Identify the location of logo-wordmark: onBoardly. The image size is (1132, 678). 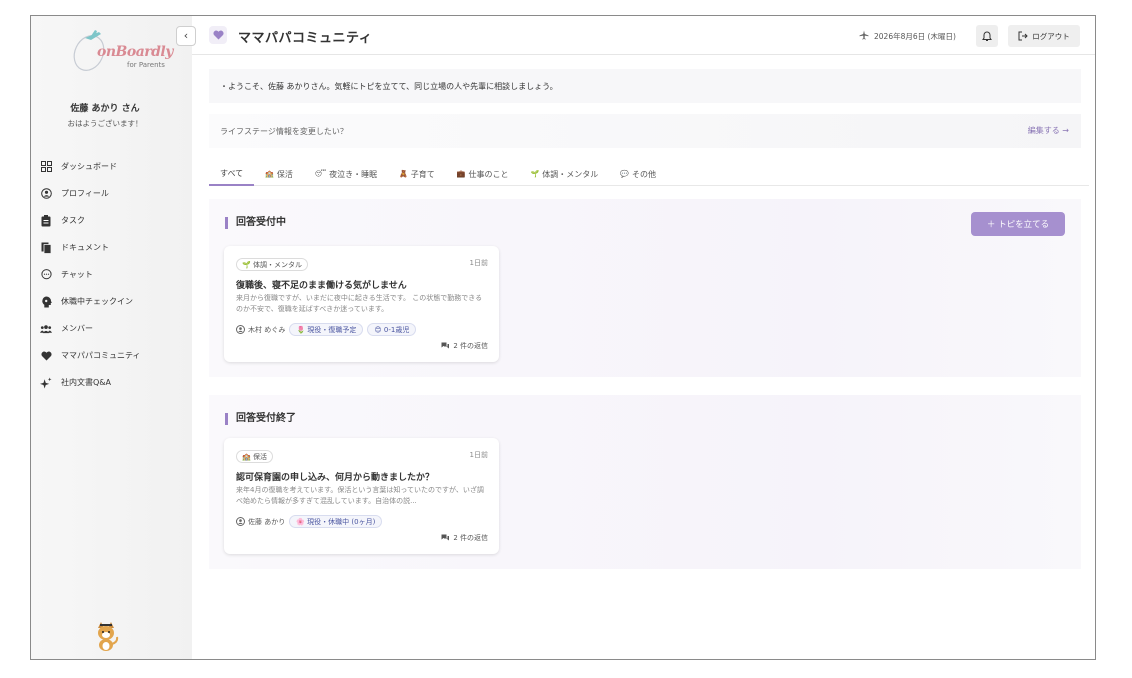
(135, 52).